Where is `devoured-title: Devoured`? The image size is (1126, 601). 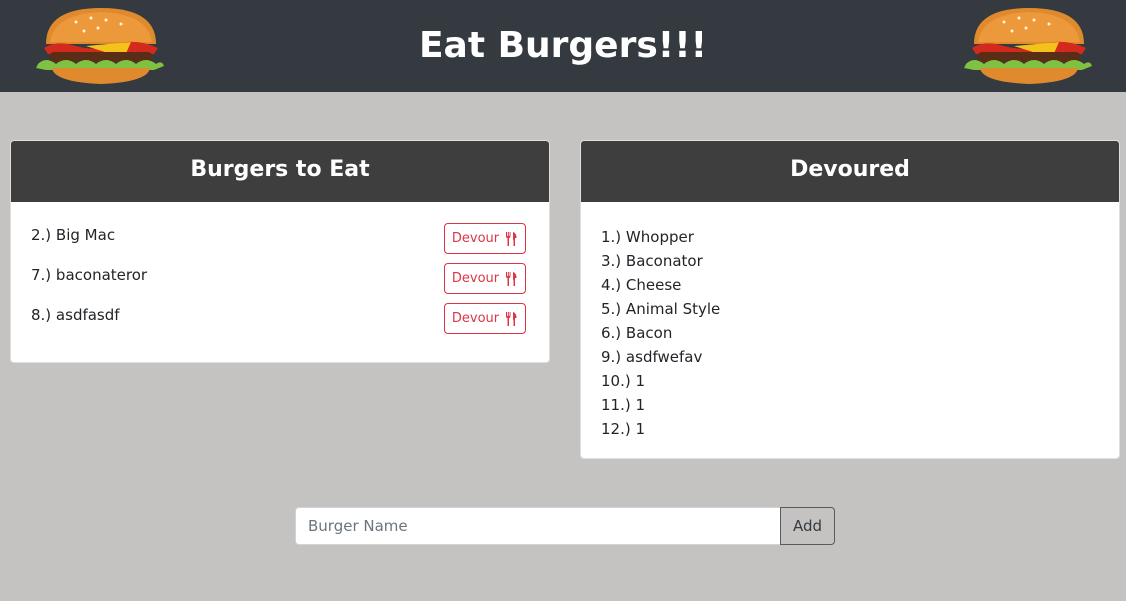 devoured-title: Devoured is located at coordinates (850, 171).